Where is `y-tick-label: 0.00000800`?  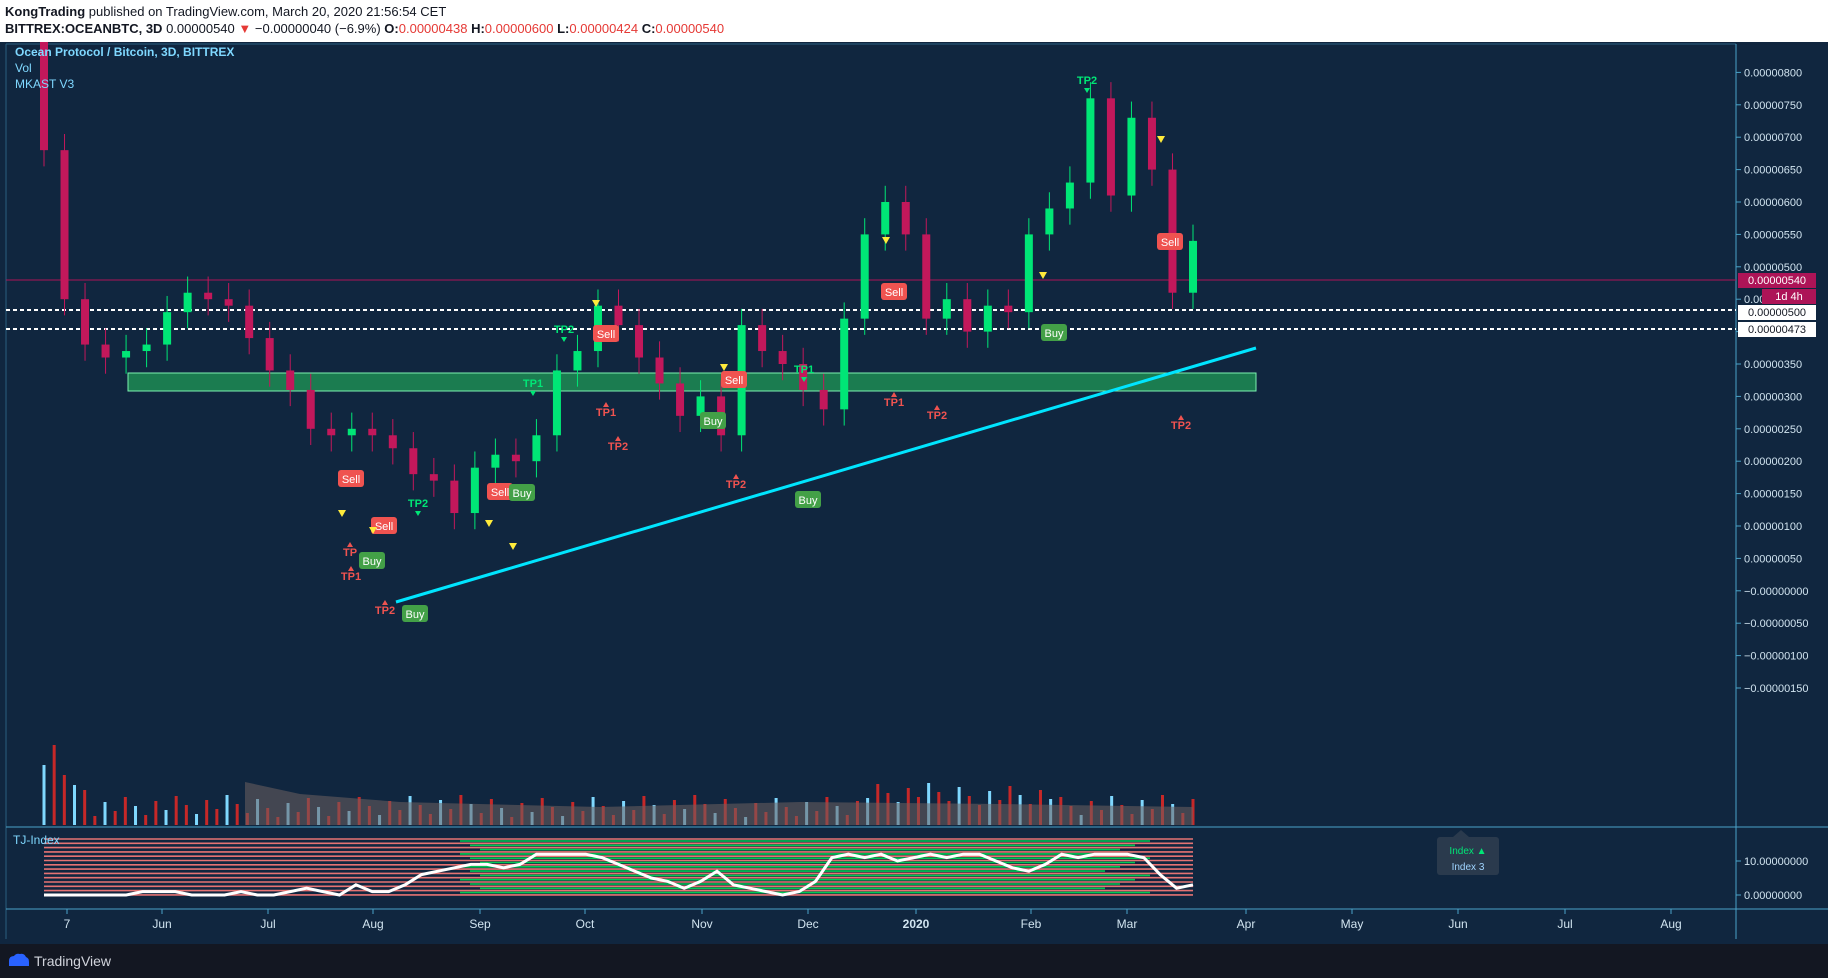 y-tick-label: 0.00000800 is located at coordinates (1773, 73).